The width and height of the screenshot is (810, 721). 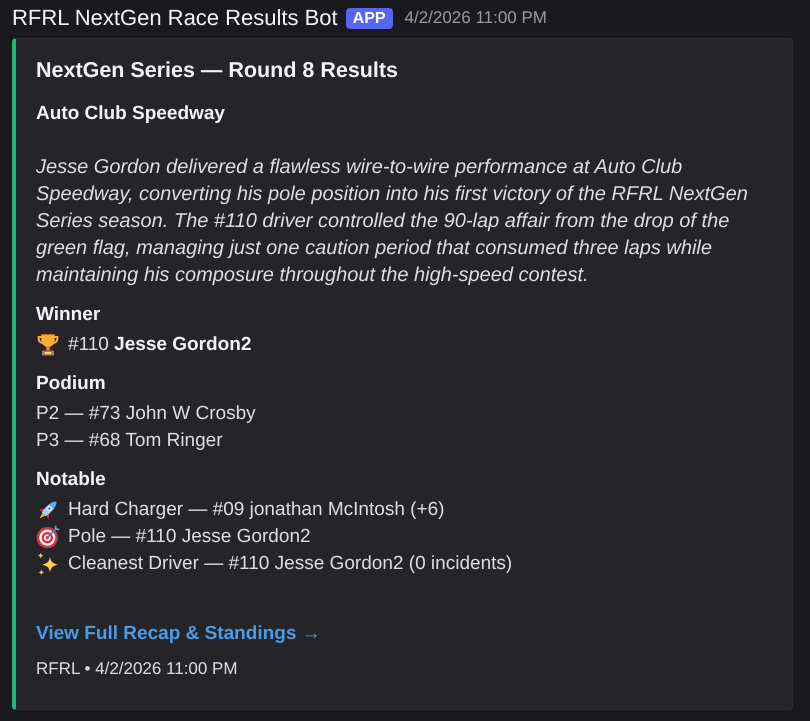 I want to click on track-name: Auto Club Speedway, so click(x=130, y=114).